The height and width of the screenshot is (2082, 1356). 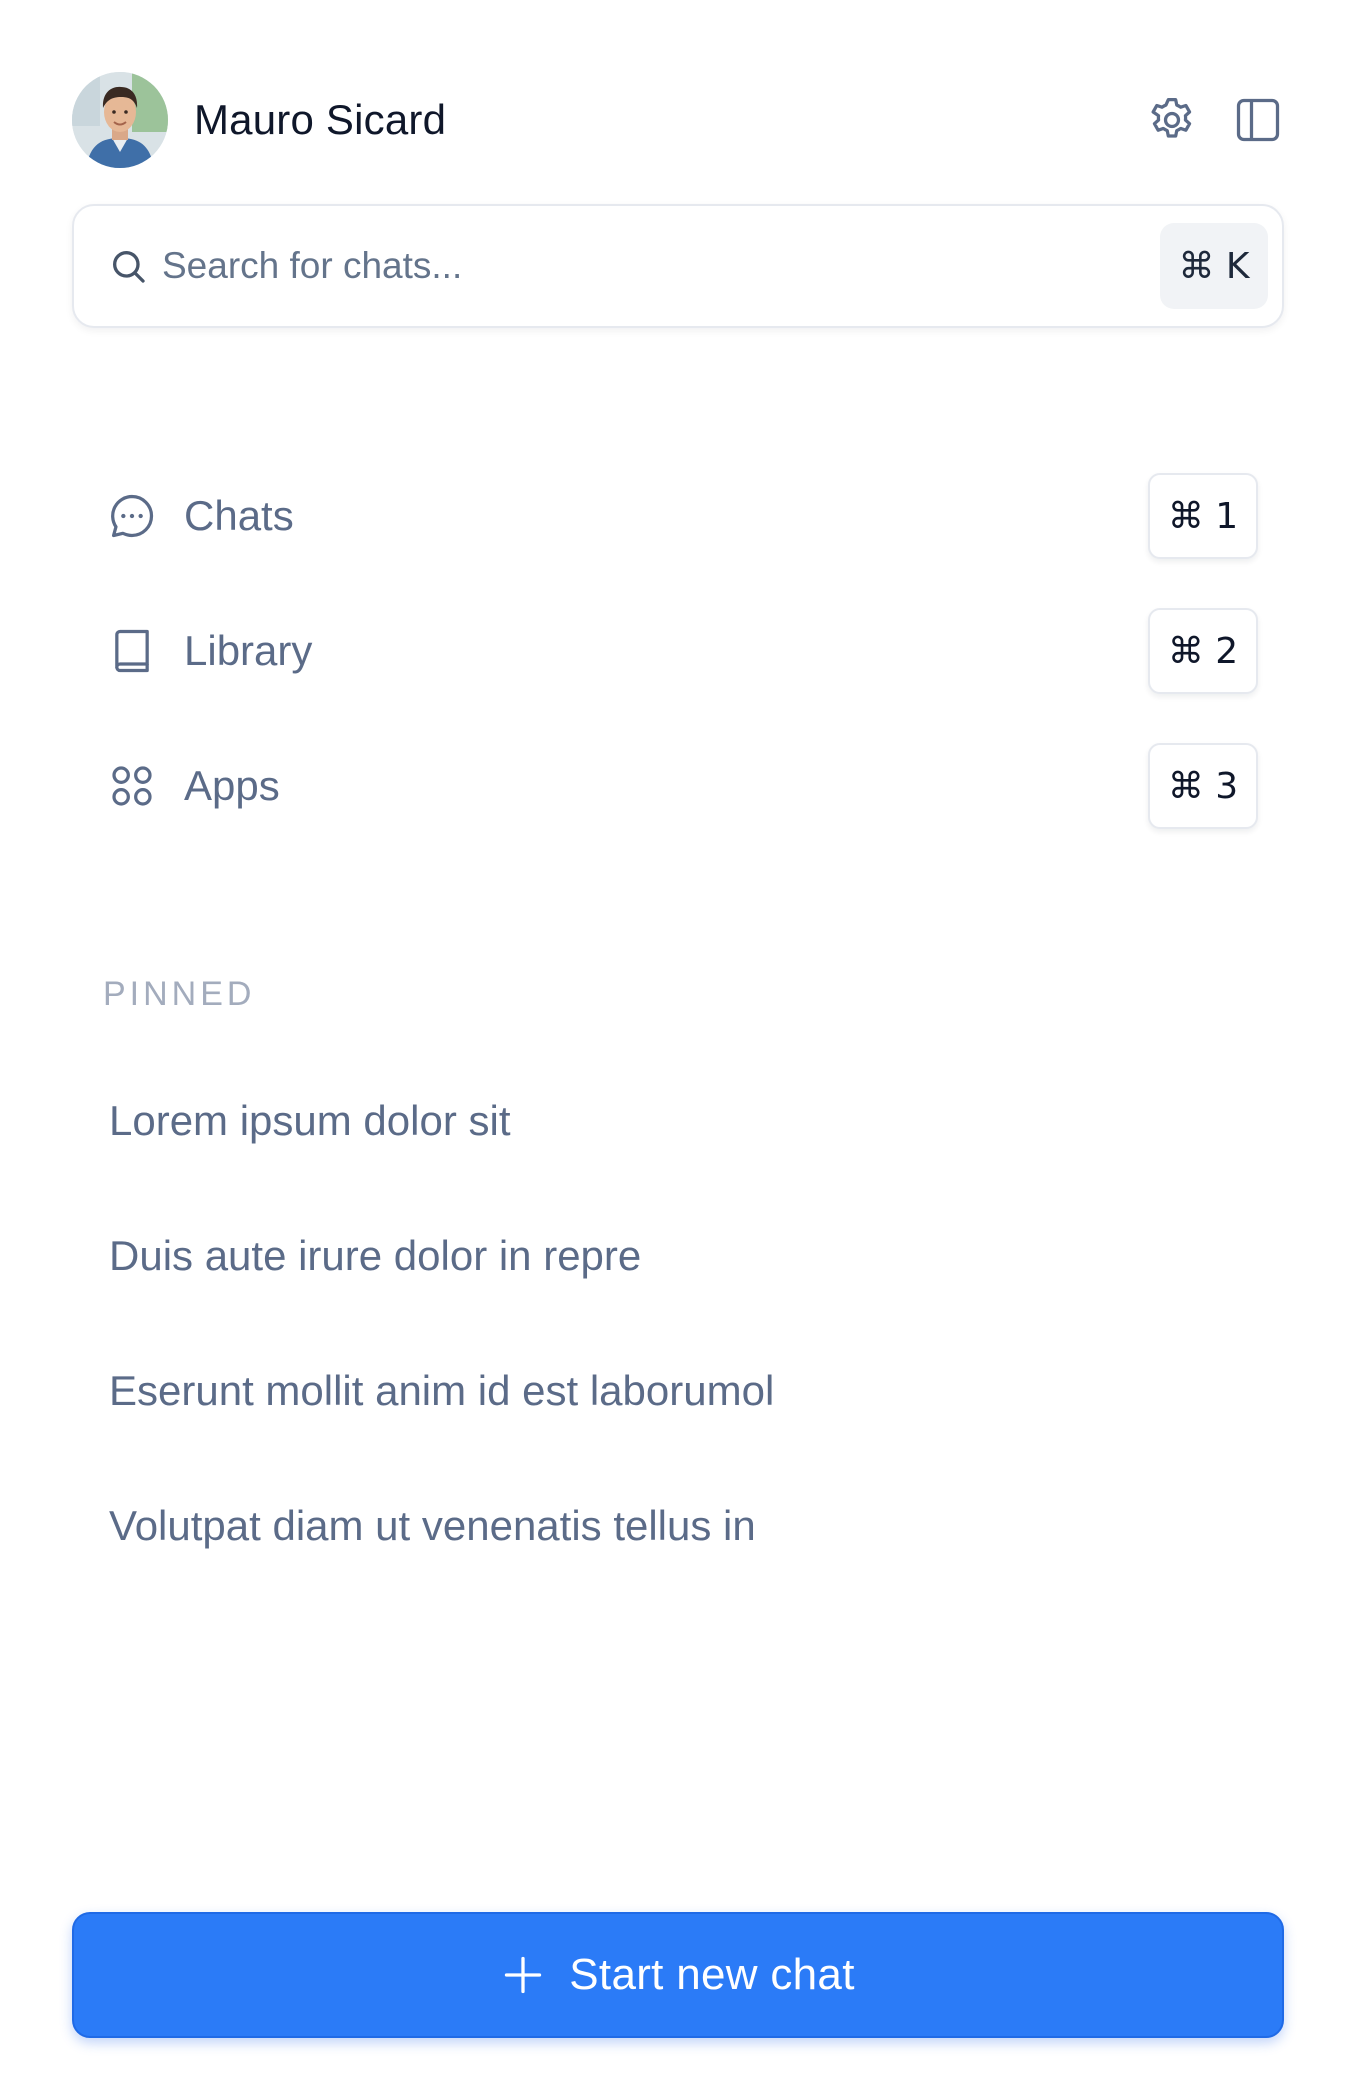 I want to click on search-box: ⌘ K, so click(x=678, y=266).